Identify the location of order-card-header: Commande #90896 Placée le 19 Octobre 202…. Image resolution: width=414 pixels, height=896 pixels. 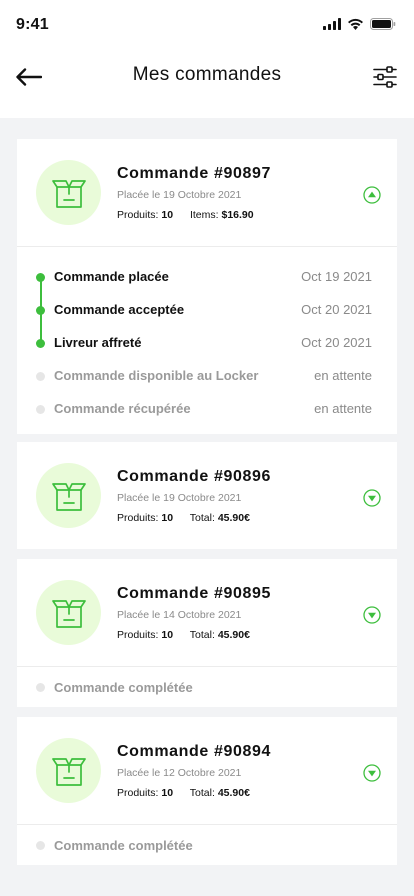
(207, 495).